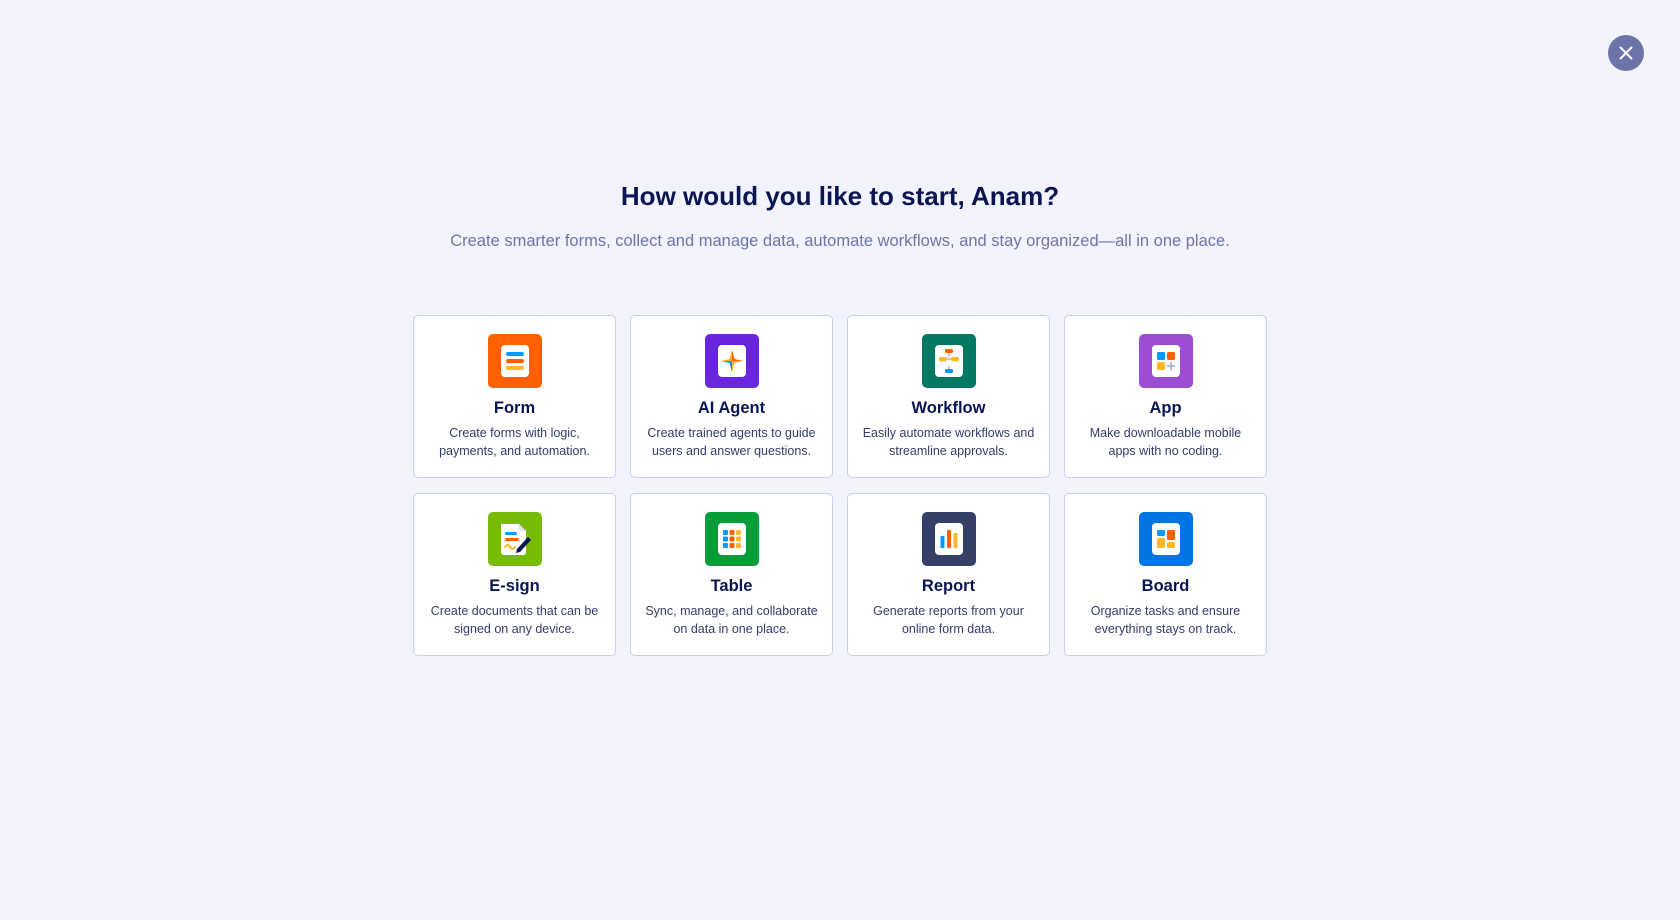 This screenshot has width=1680, height=920. What do you see at coordinates (731, 586) in the screenshot?
I see `option-title: Table` at bounding box center [731, 586].